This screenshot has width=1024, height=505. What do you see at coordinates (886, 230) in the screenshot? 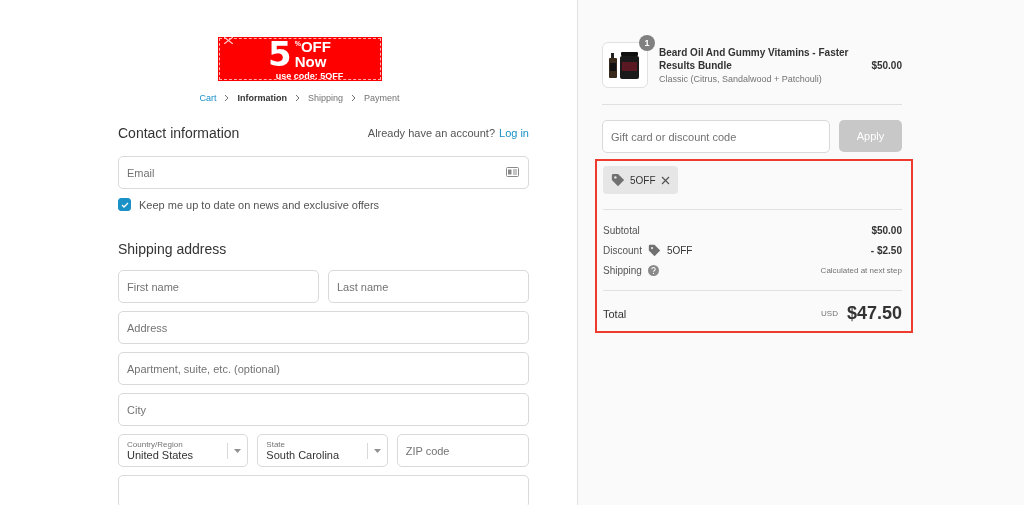
I see `summary-value: $50.00` at bounding box center [886, 230].